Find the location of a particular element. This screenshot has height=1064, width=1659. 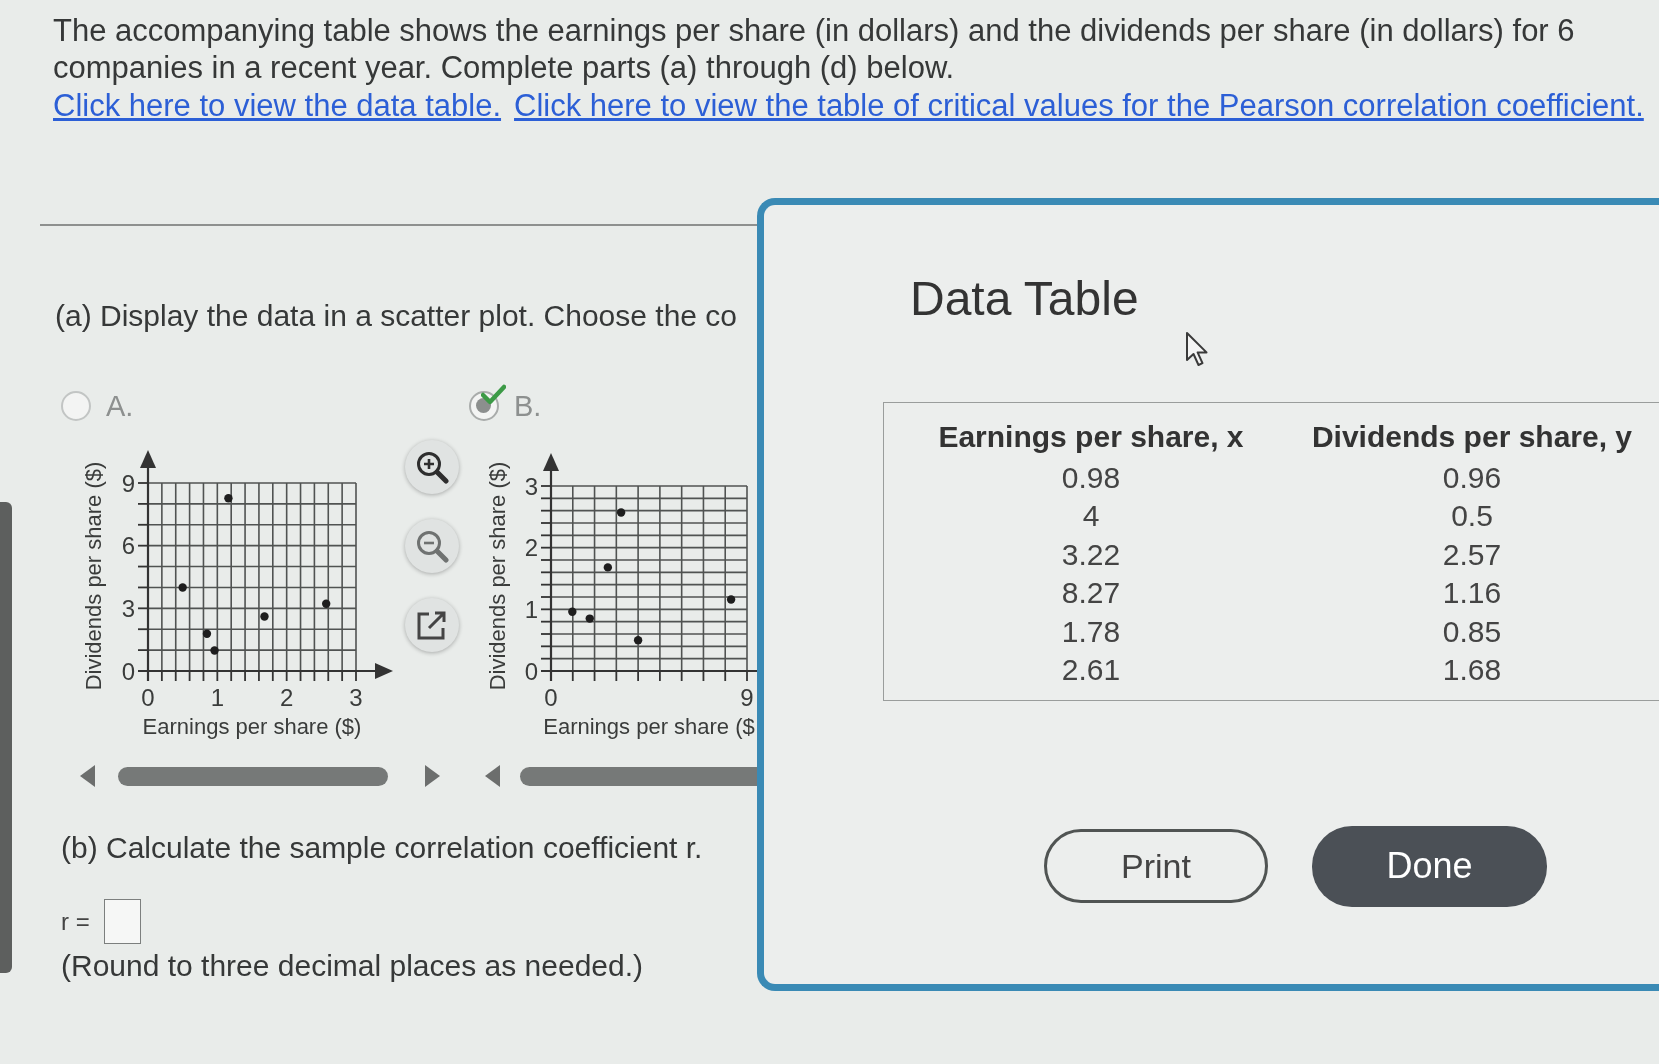

zoom-in-button is located at coordinates (432, 467).